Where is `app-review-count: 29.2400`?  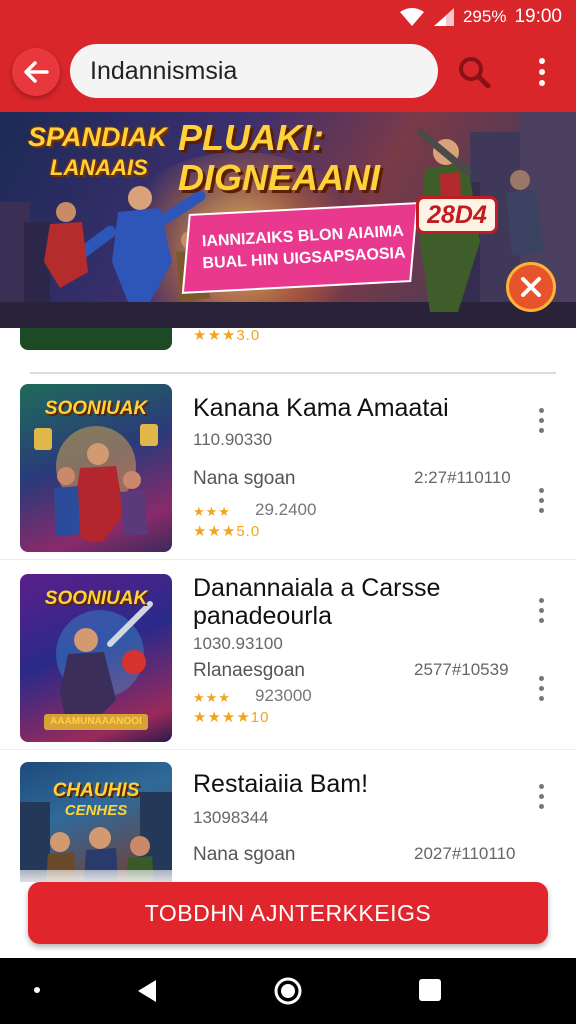
app-review-count: 29.2400 is located at coordinates (286, 509).